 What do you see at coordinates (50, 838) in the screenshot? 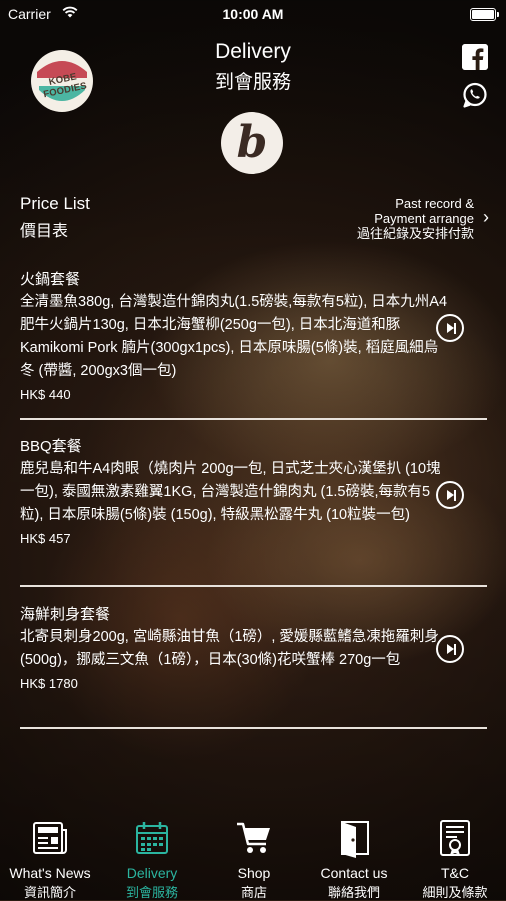
I see `newspaper-icon` at bounding box center [50, 838].